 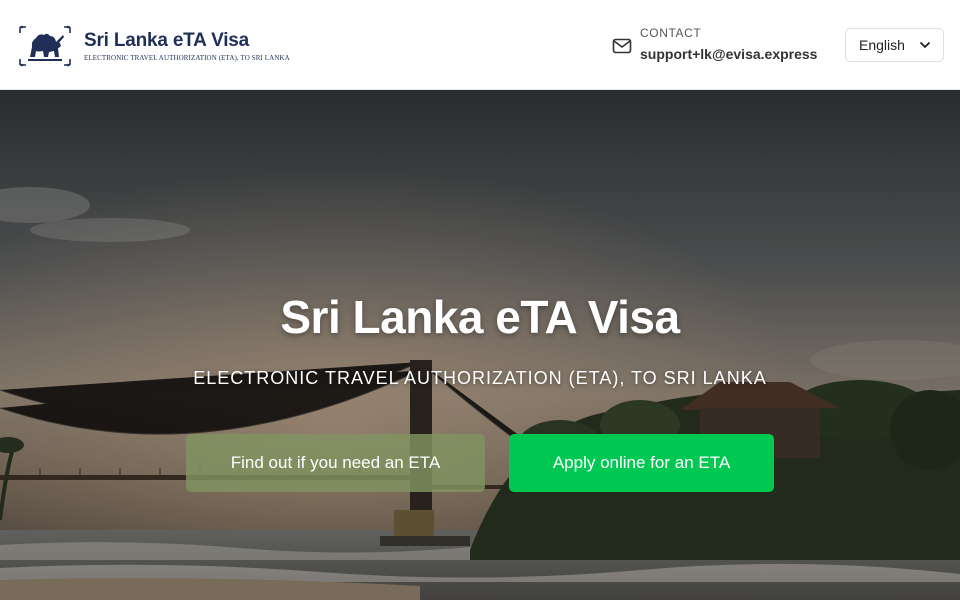 What do you see at coordinates (641, 463) in the screenshot?
I see `apply-online-eta-button: Apply online for an ETA` at bounding box center [641, 463].